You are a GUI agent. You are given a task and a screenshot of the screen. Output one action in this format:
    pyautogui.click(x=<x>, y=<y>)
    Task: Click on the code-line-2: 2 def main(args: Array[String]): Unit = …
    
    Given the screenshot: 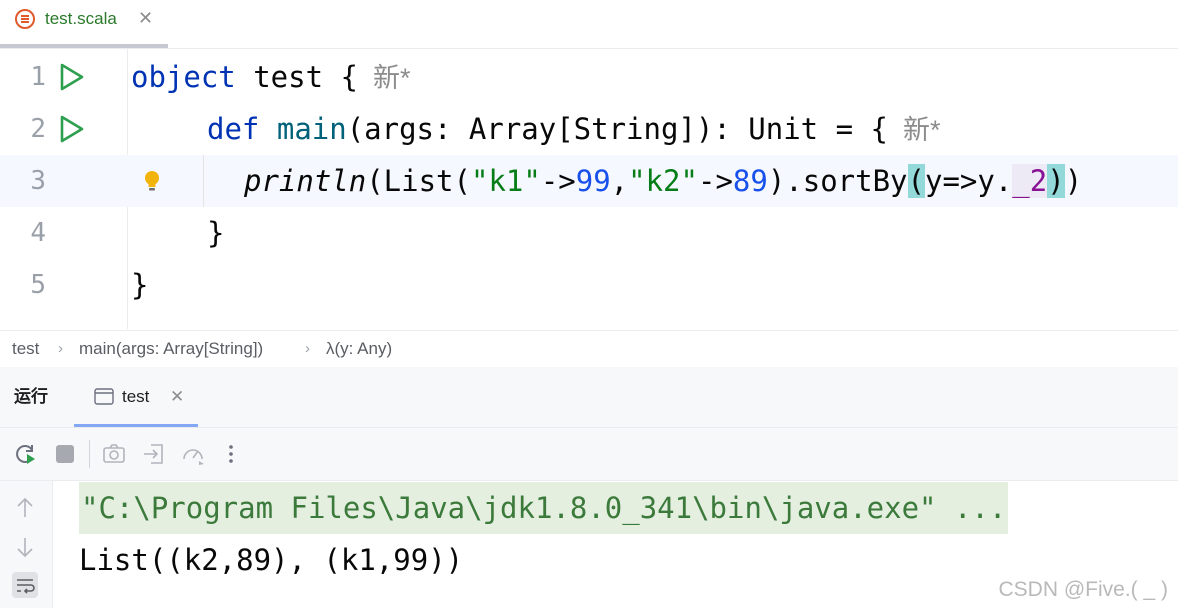 What is the action you would take?
    pyautogui.click(x=589, y=129)
    